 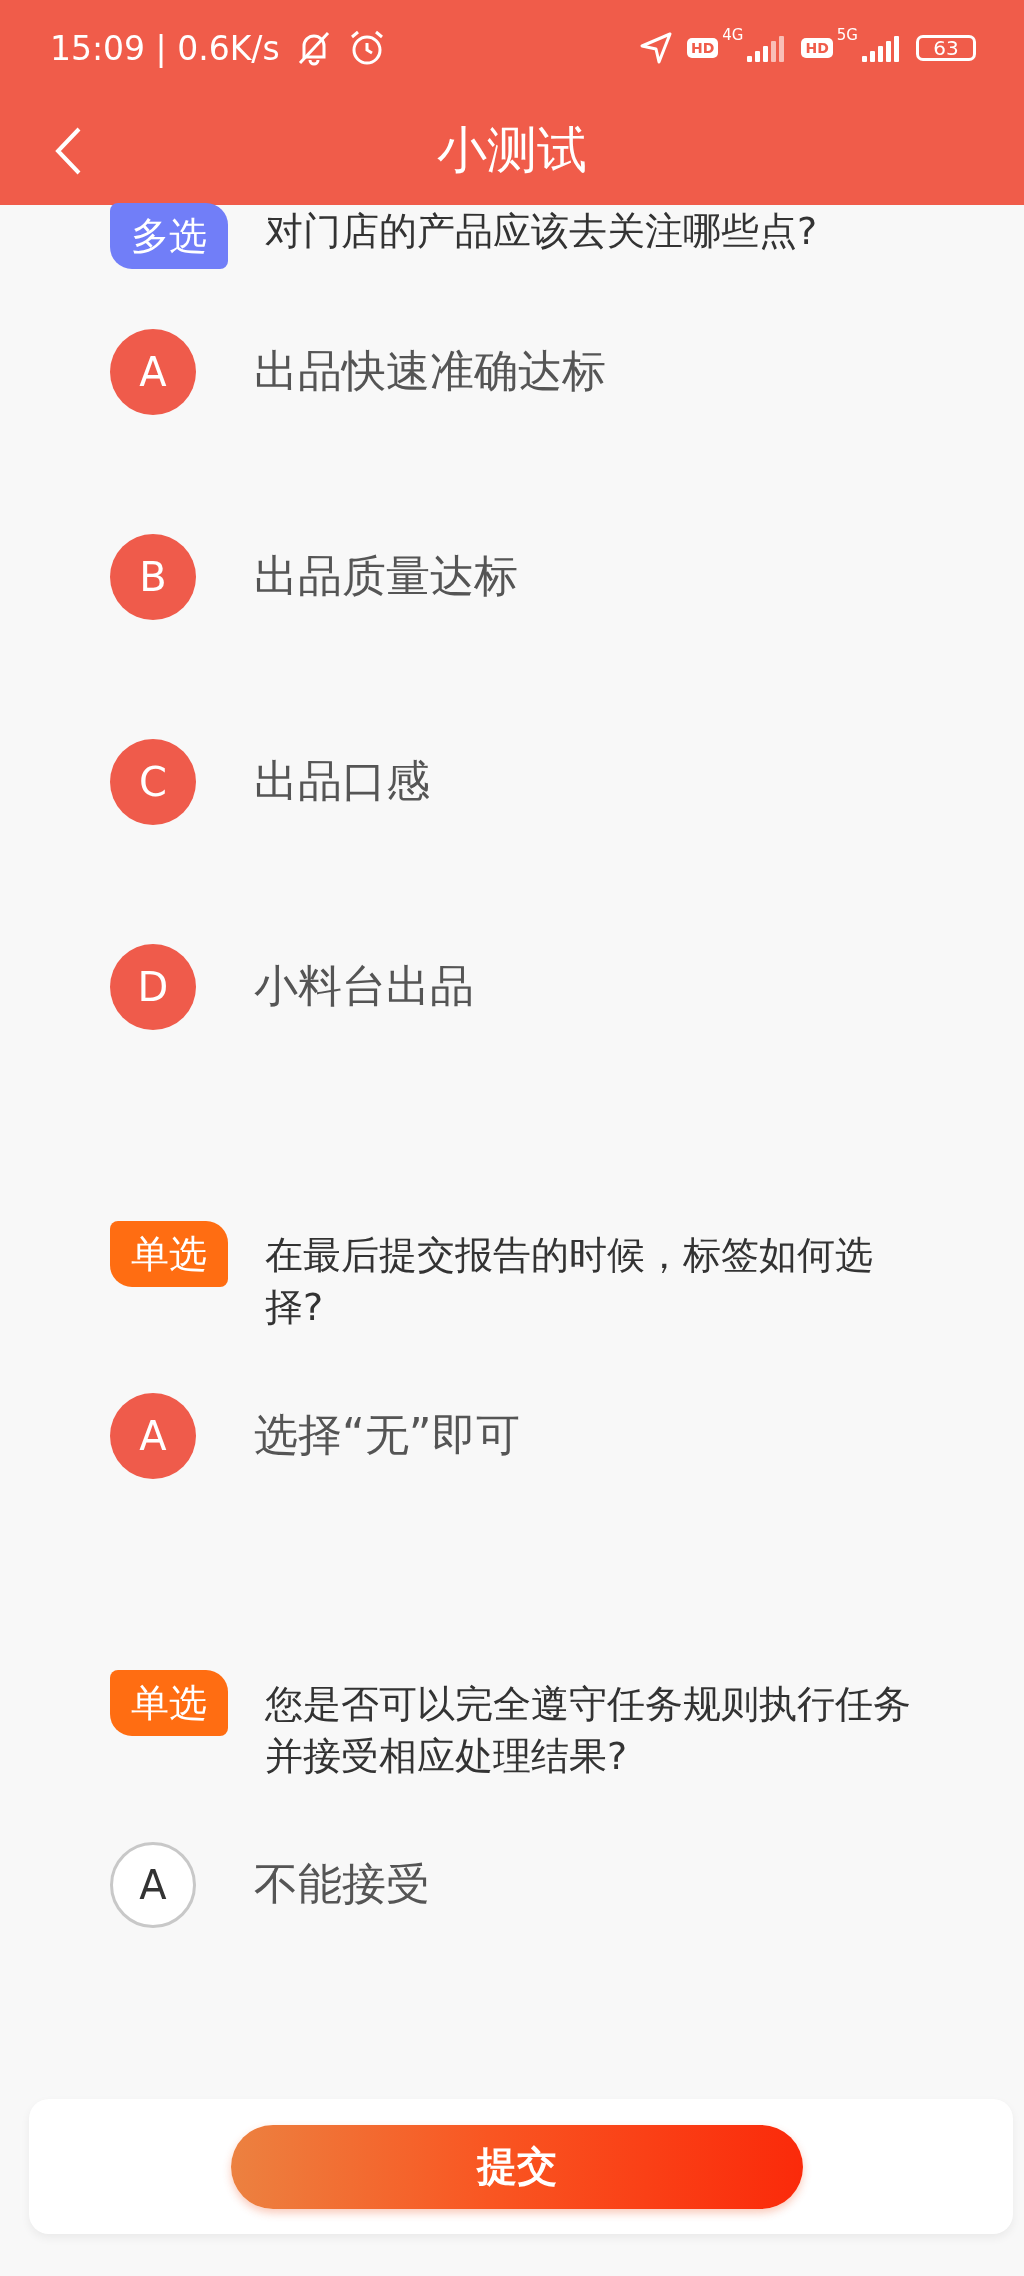 I want to click on page-title: 小测试, so click(x=512, y=150).